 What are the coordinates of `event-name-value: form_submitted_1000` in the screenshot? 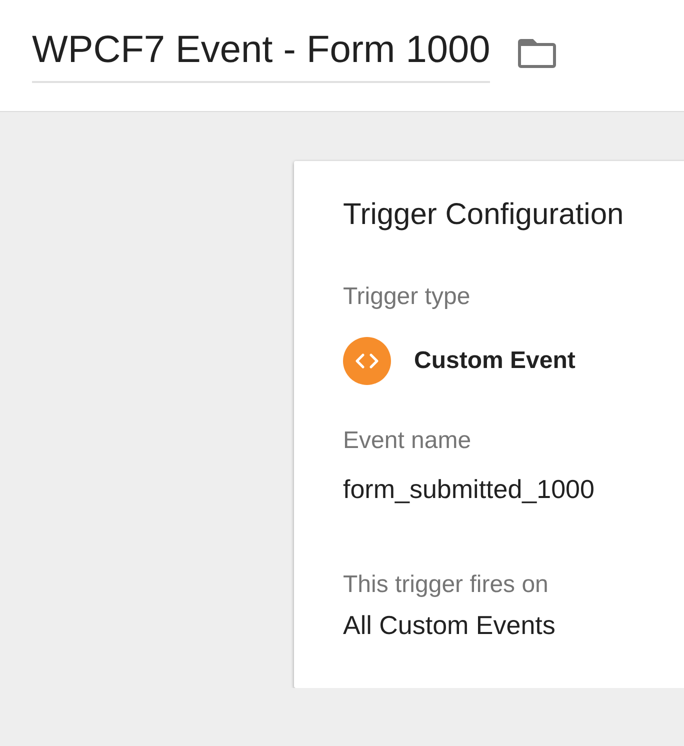 It's located at (469, 489).